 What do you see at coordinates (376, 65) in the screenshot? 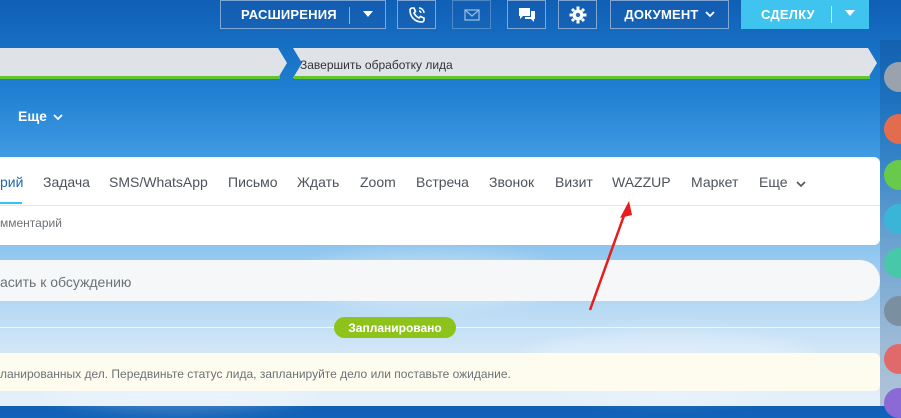
I see `stage-finish-label: Завершить обработку лида` at bounding box center [376, 65].